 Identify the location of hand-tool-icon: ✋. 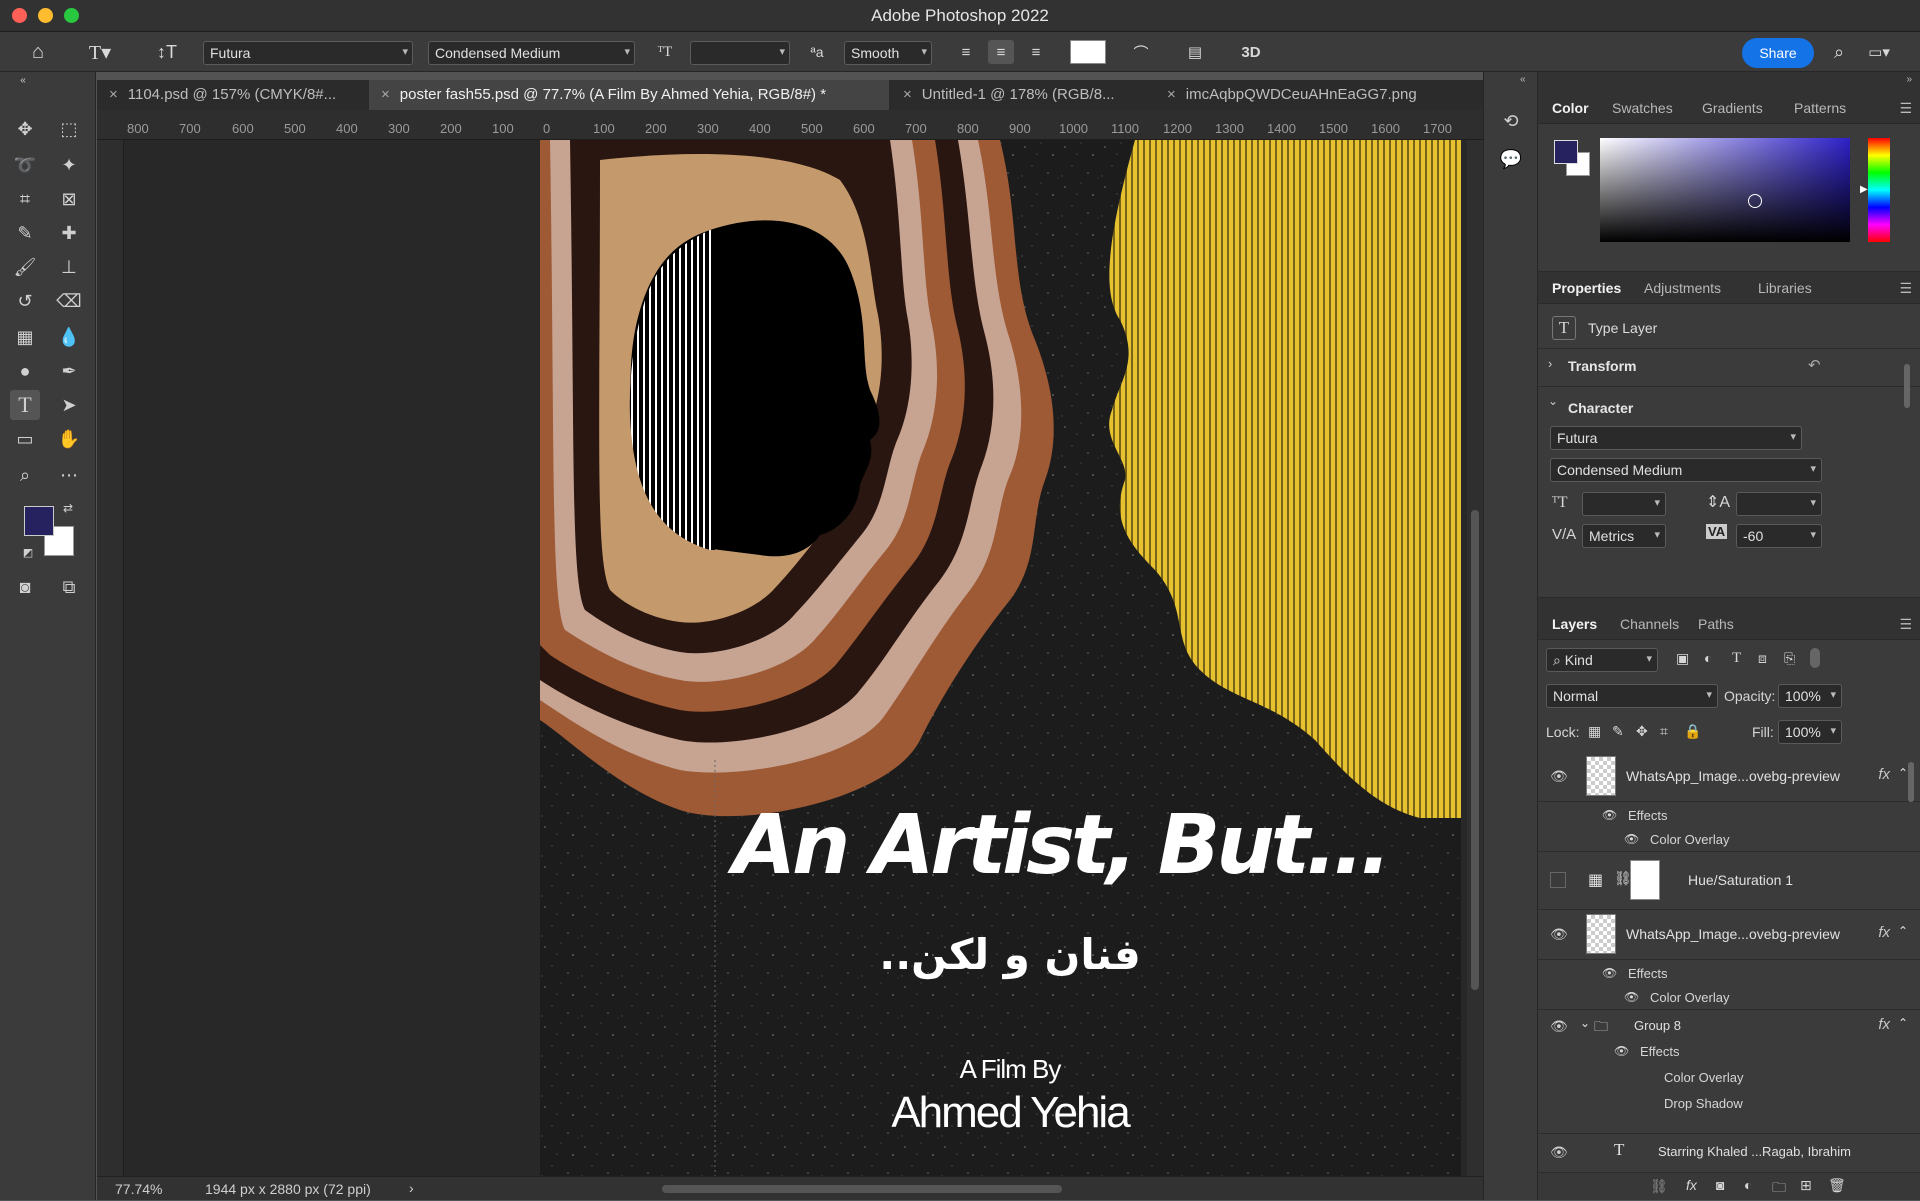
(69, 439).